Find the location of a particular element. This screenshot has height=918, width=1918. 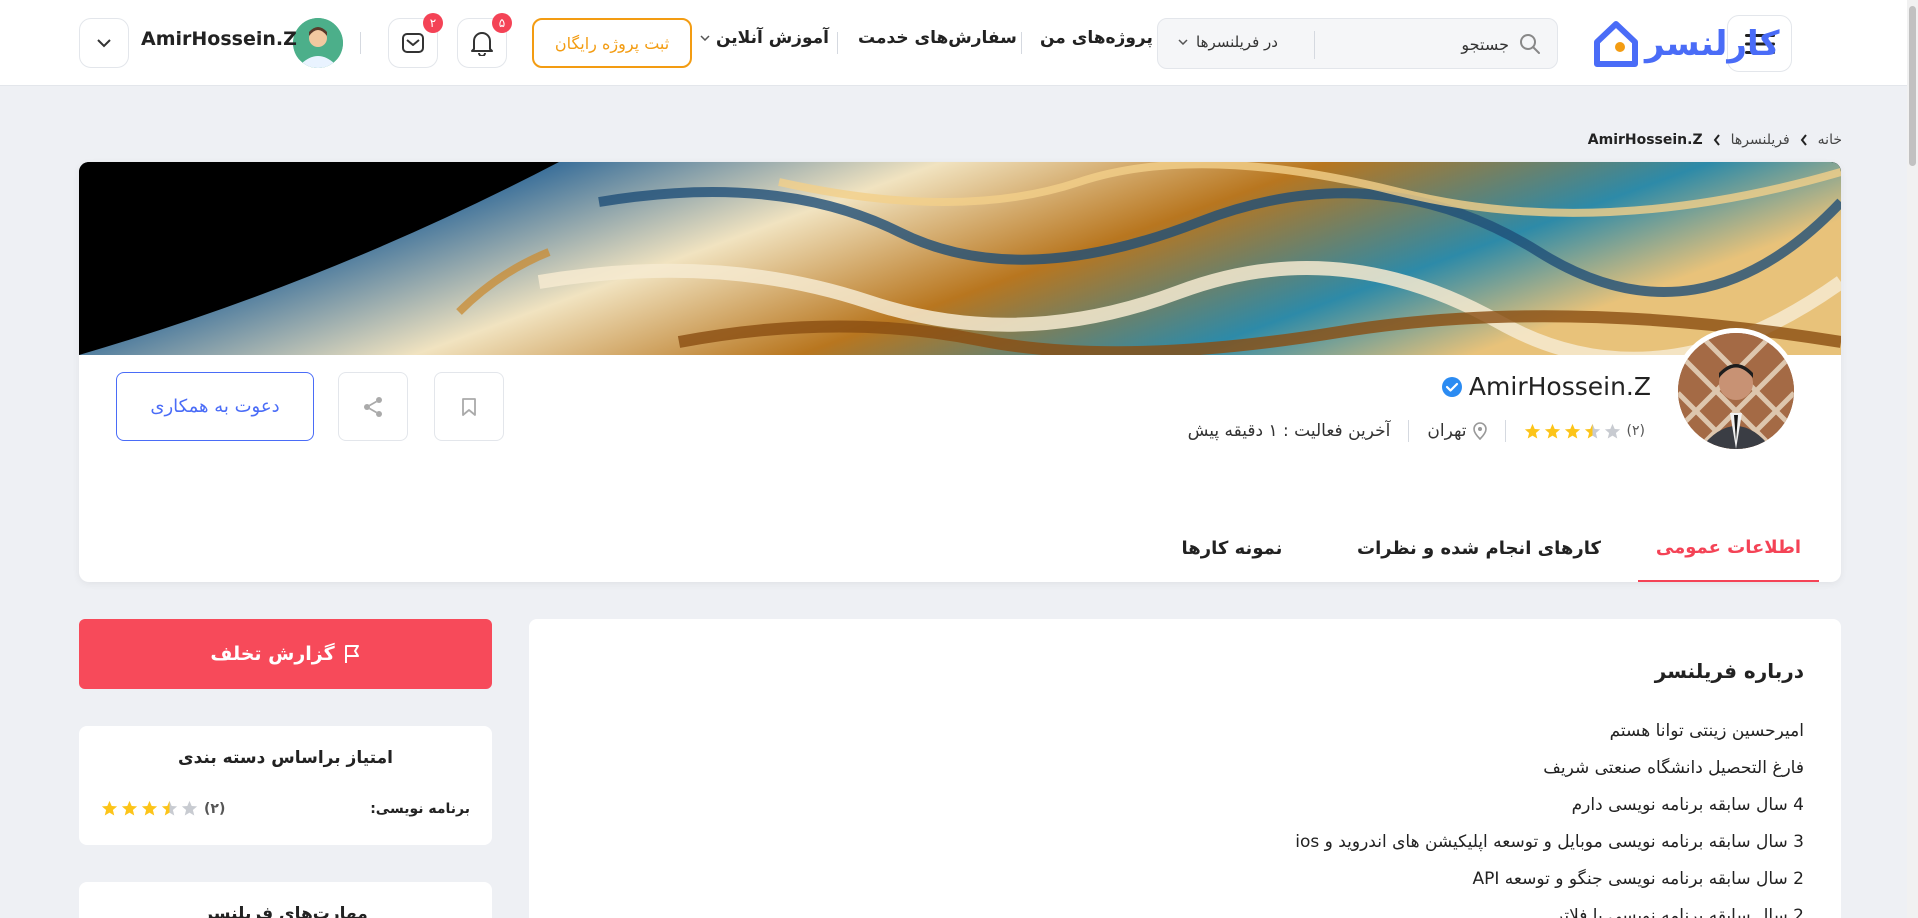

nav-service-orders-label: سفارش‌های خدمت is located at coordinates (937, 38).